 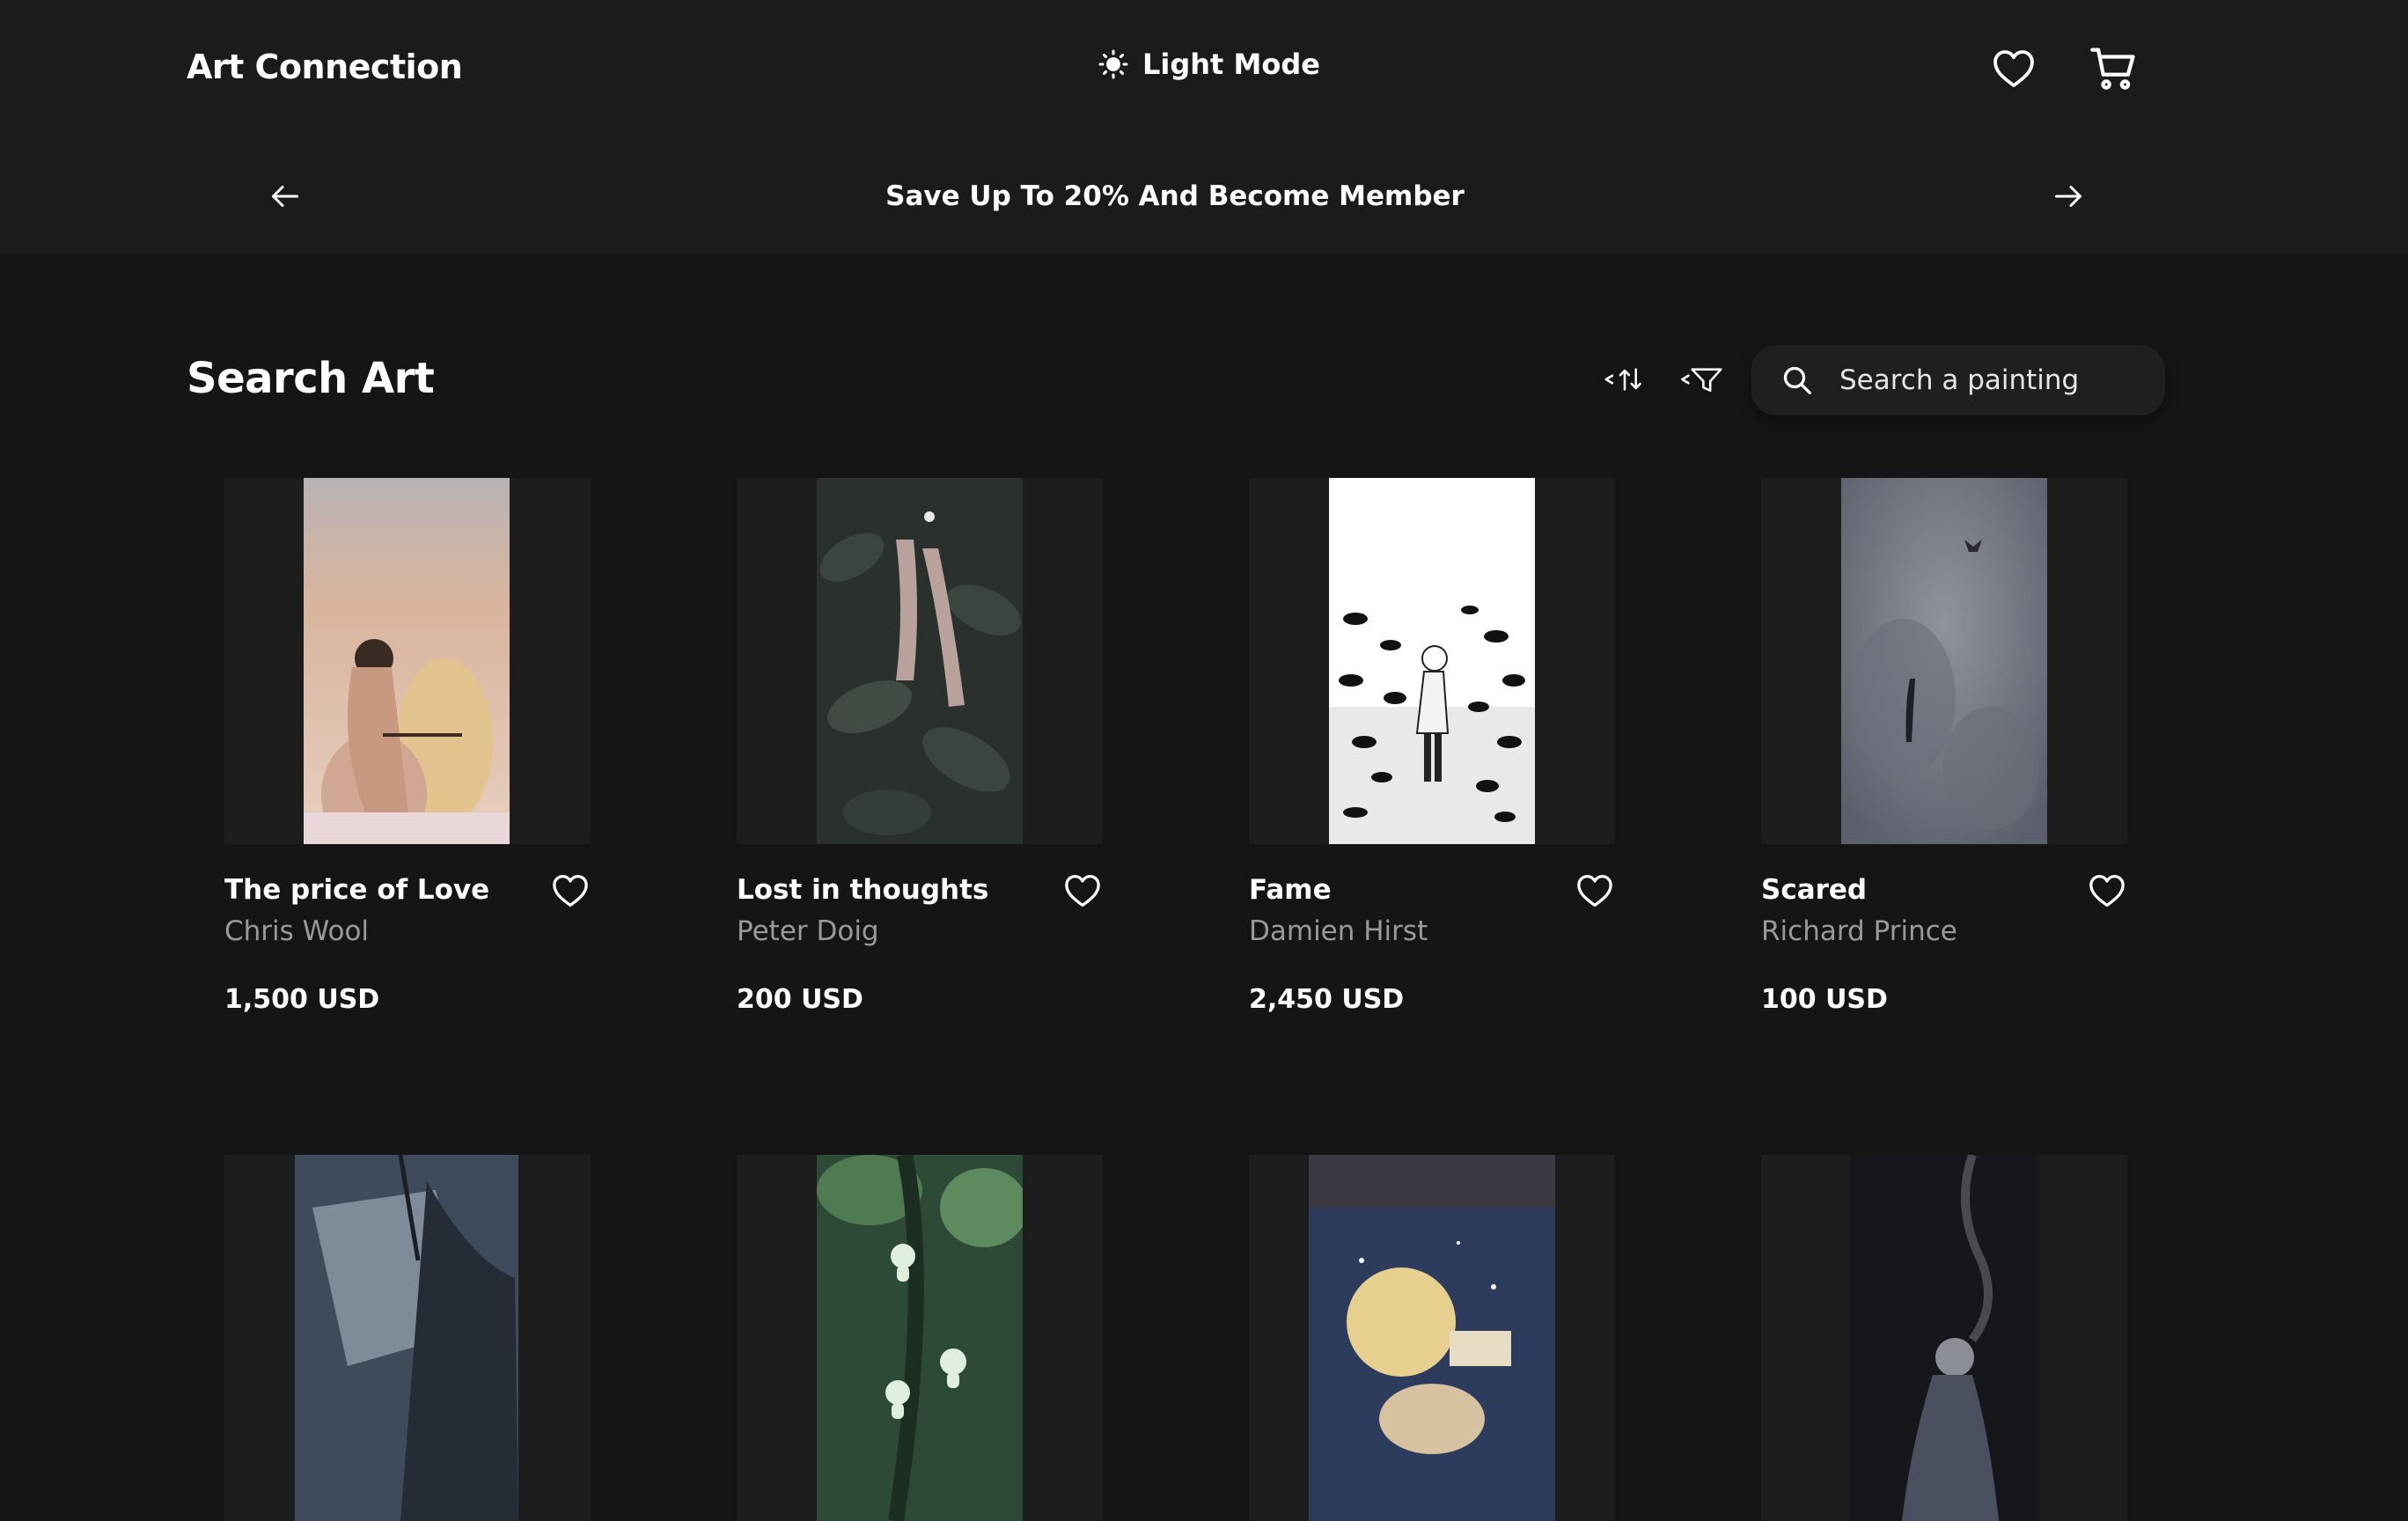 I want to click on product-title: Scared, so click(x=1814, y=890).